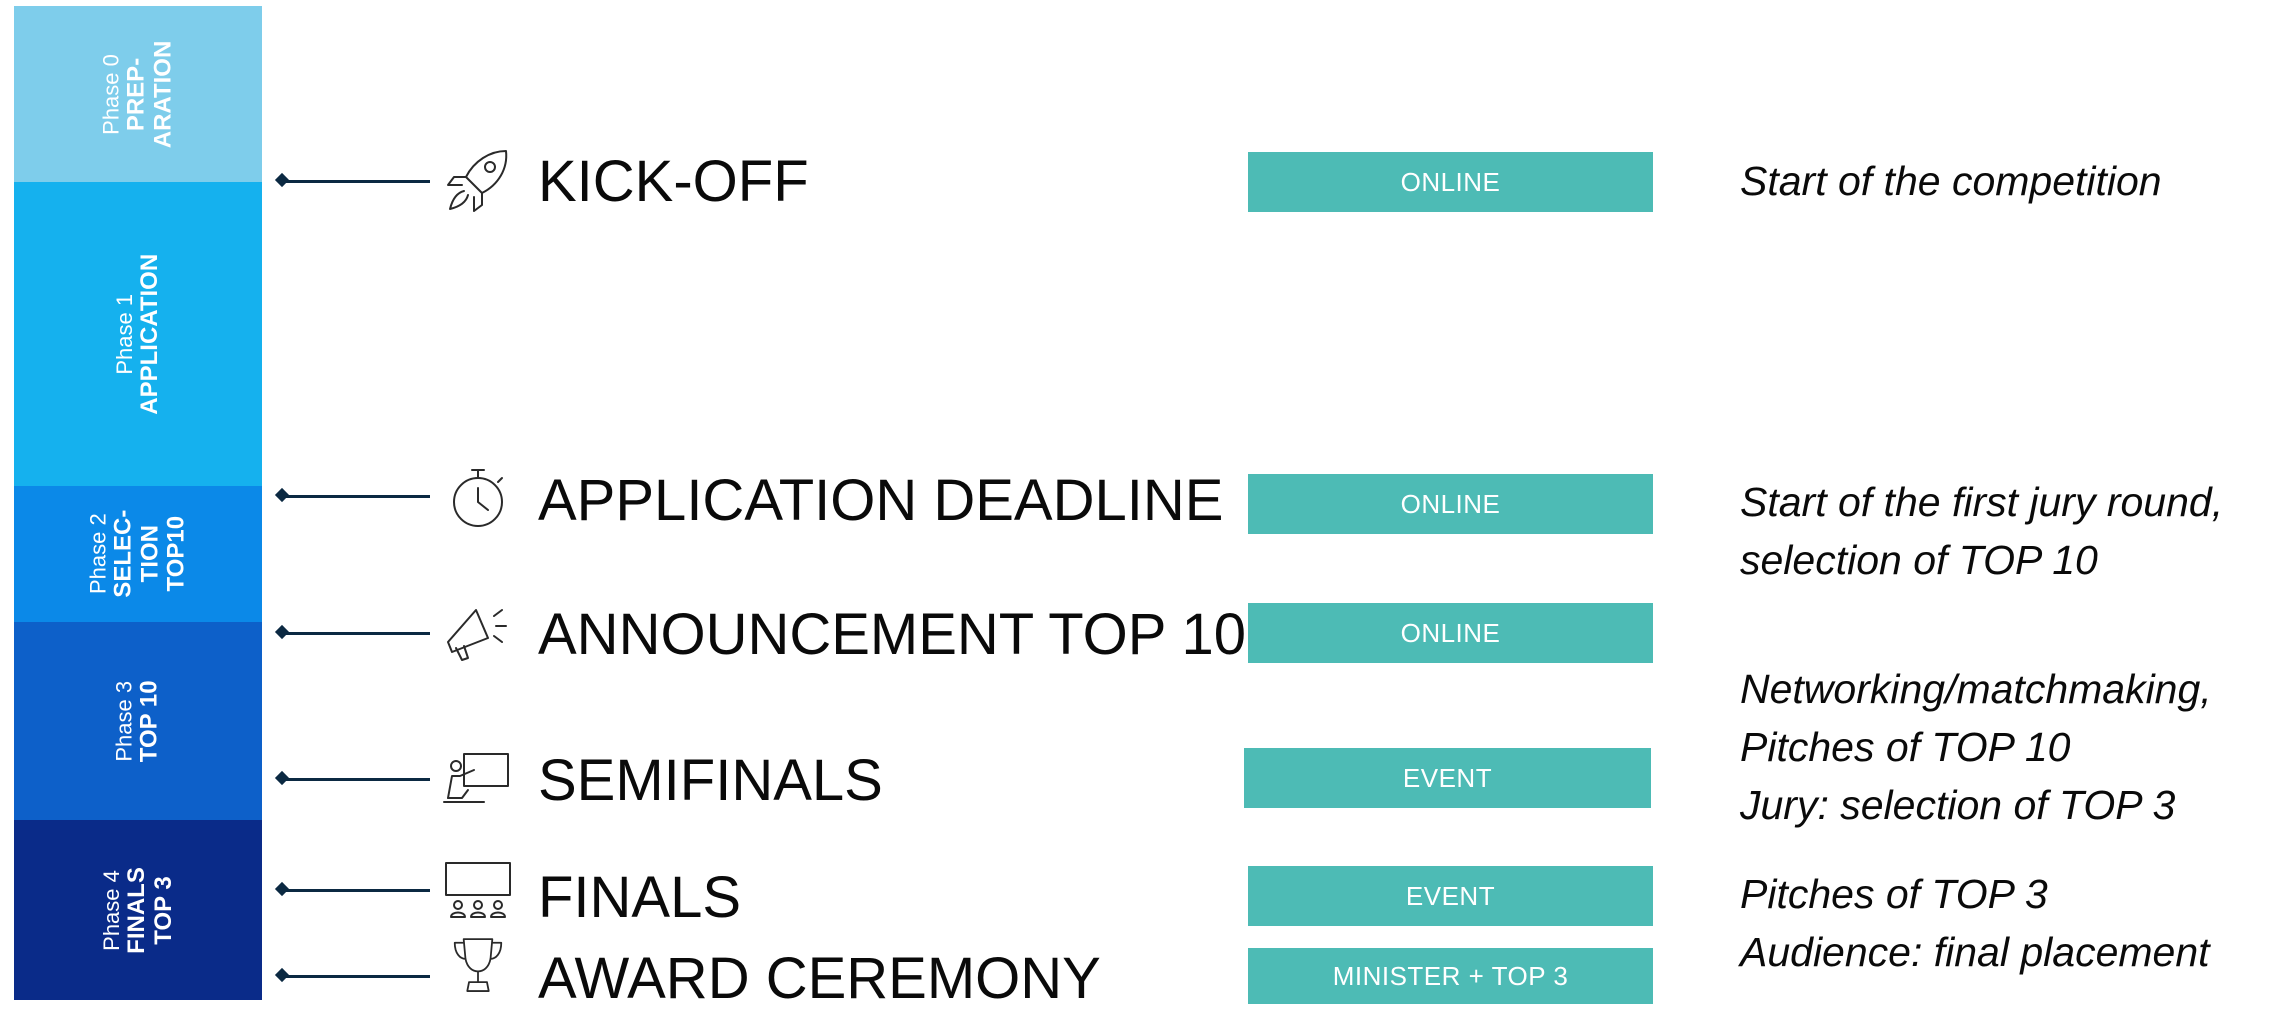 Image resolution: width=2283 pixels, height=1011 pixels. Describe the element at coordinates (1982, 502) in the screenshot. I see `description-line: Start of the first jury round,` at that location.